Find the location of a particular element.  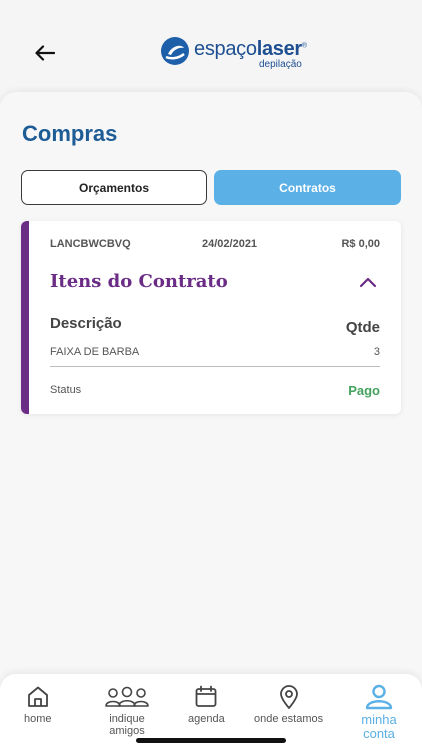

contract-price: R$ 0,00 is located at coordinates (360, 244).